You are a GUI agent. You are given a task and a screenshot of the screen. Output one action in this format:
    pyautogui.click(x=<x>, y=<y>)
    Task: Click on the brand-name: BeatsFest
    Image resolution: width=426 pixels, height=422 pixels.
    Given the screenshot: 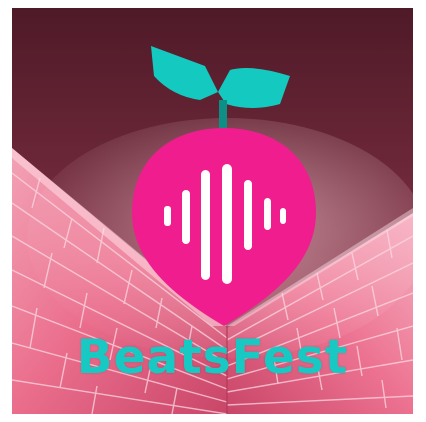 What is the action you would take?
    pyautogui.click(x=212, y=357)
    